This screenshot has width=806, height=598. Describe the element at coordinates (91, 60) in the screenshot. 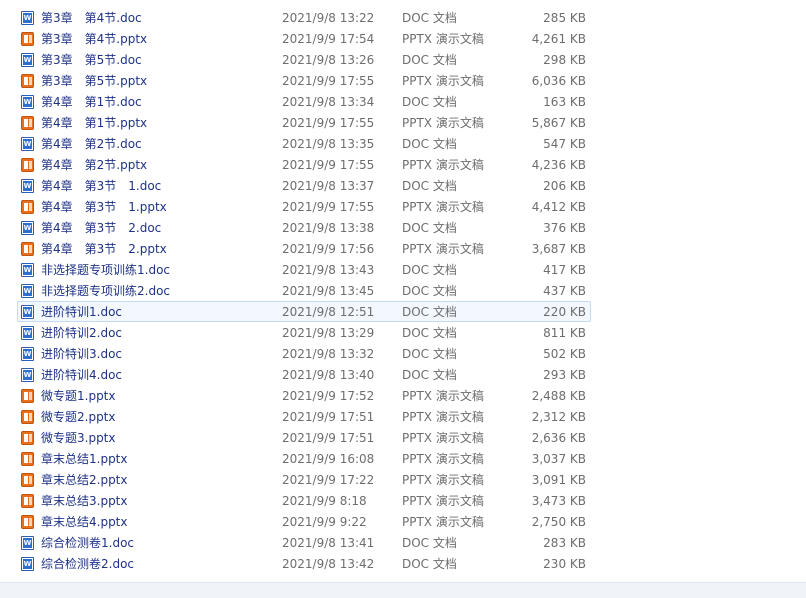

I see `file-name: 第3章 第5节.doc` at that location.